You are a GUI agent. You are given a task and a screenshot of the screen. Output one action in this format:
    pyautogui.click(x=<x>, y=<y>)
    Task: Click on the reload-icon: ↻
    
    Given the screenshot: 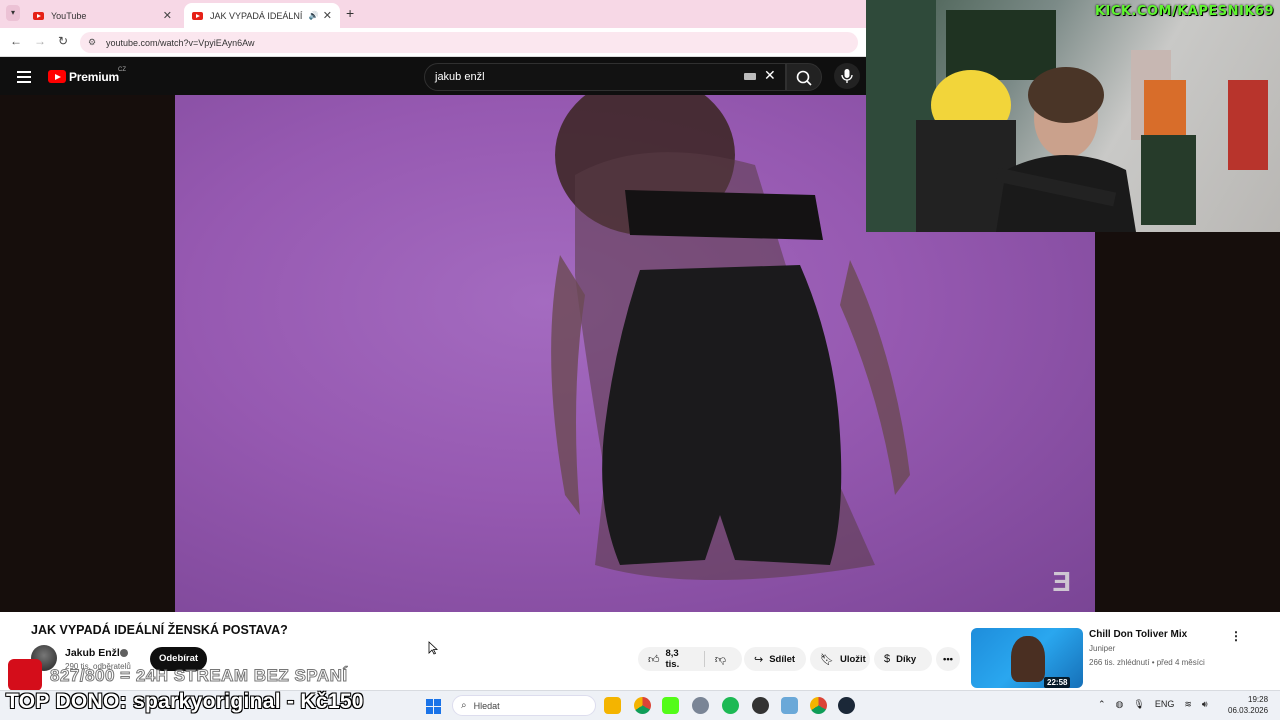 What is the action you would take?
    pyautogui.click(x=63, y=41)
    